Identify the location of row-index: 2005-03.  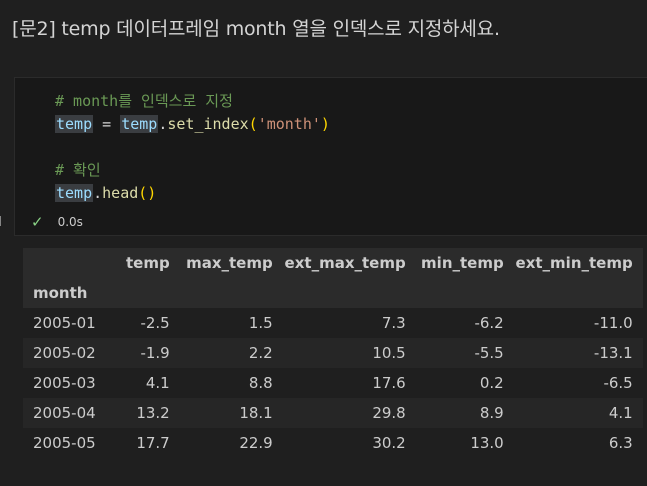
(64, 383).